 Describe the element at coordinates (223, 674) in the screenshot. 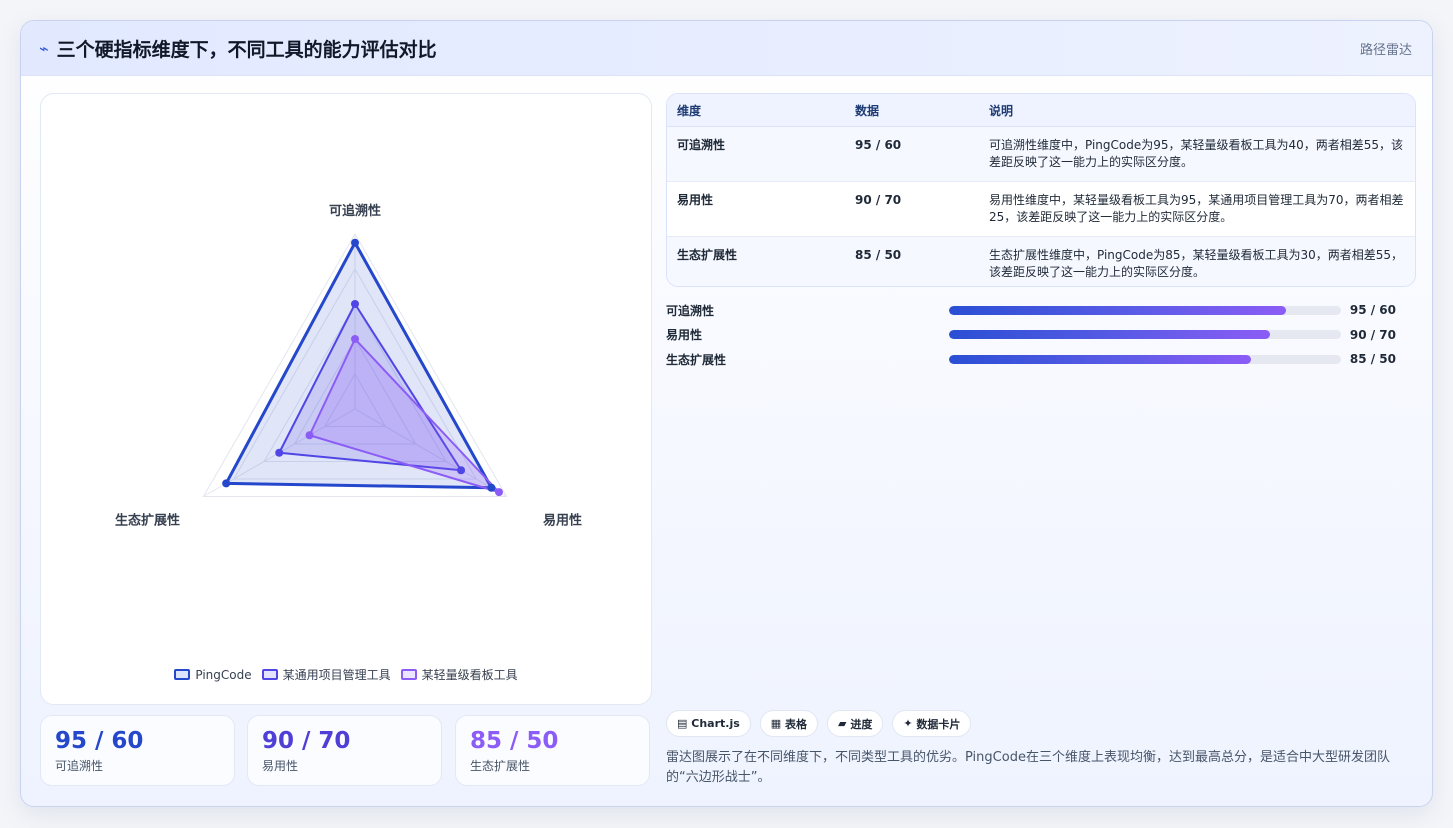

I see `legend-label: PingCode` at that location.